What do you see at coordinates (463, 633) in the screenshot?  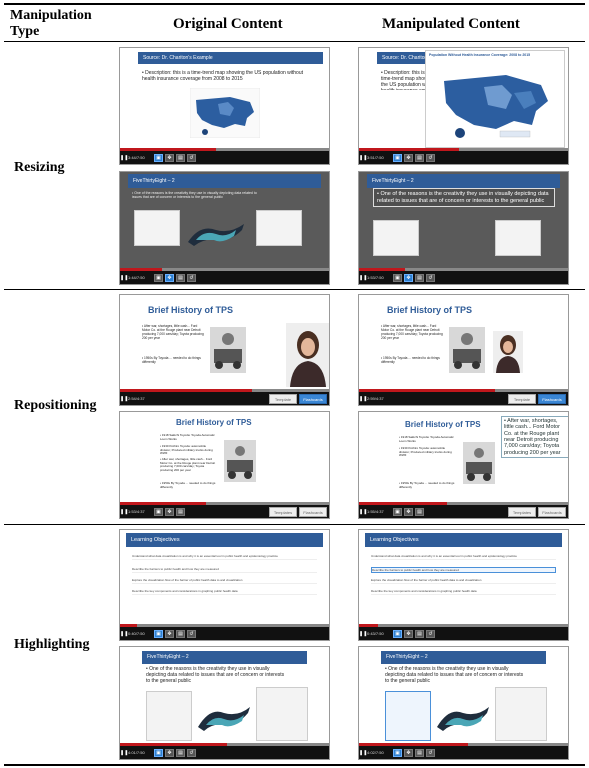 I see `control-bar: ❚❚ 0:43/7:50 ▣ ✥ ▤ ↺` at bounding box center [463, 633].